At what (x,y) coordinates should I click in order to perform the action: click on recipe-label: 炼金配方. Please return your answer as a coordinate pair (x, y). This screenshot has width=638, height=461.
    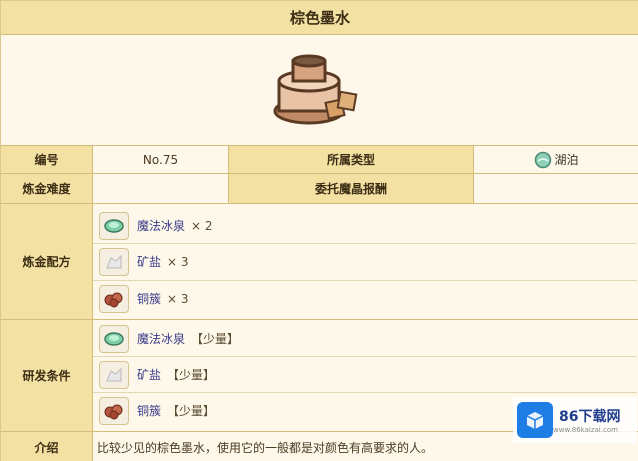
    Looking at the image, I should click on (47, 261).